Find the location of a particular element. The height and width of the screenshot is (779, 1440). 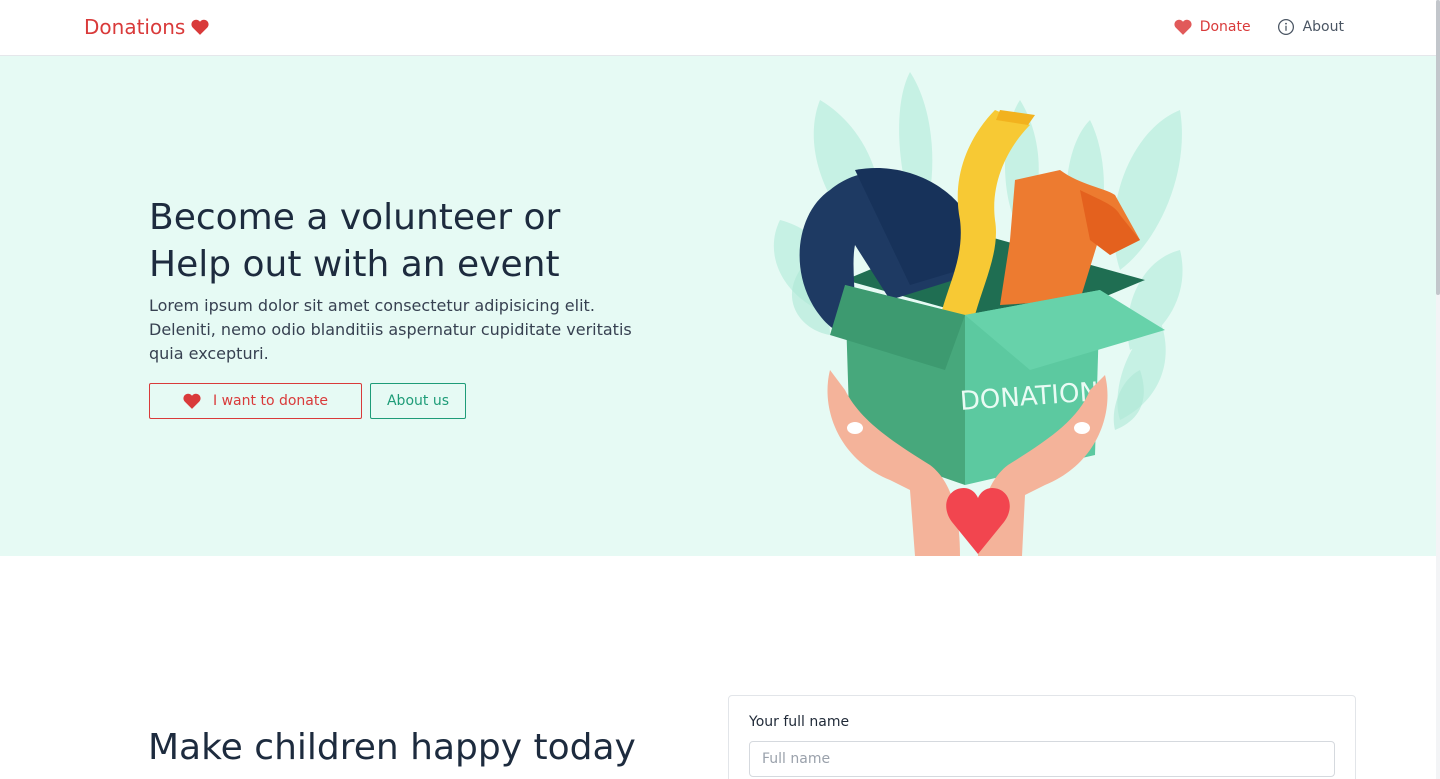

nav-about-link: About is located at coordinates (1310, 27).